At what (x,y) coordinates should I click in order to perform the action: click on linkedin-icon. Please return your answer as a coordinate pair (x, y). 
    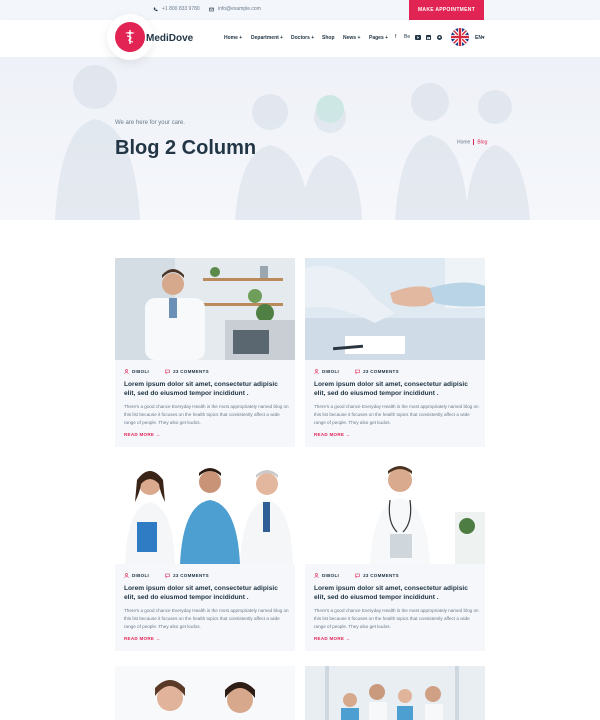
    Looking at the image, I should click on (428, 37).